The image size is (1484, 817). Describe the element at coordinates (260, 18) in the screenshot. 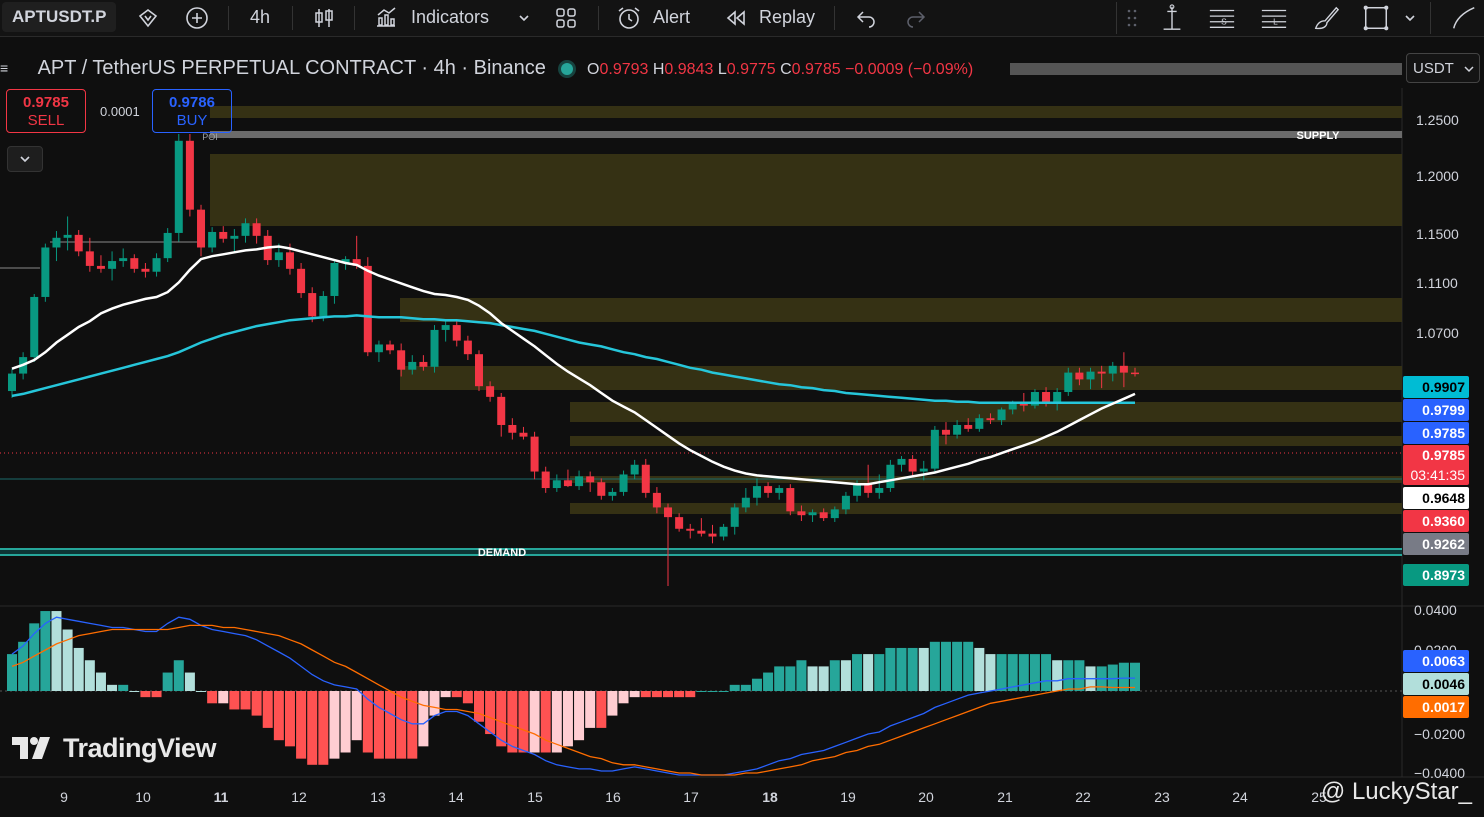

I see `interval-button: 4h` at that location.